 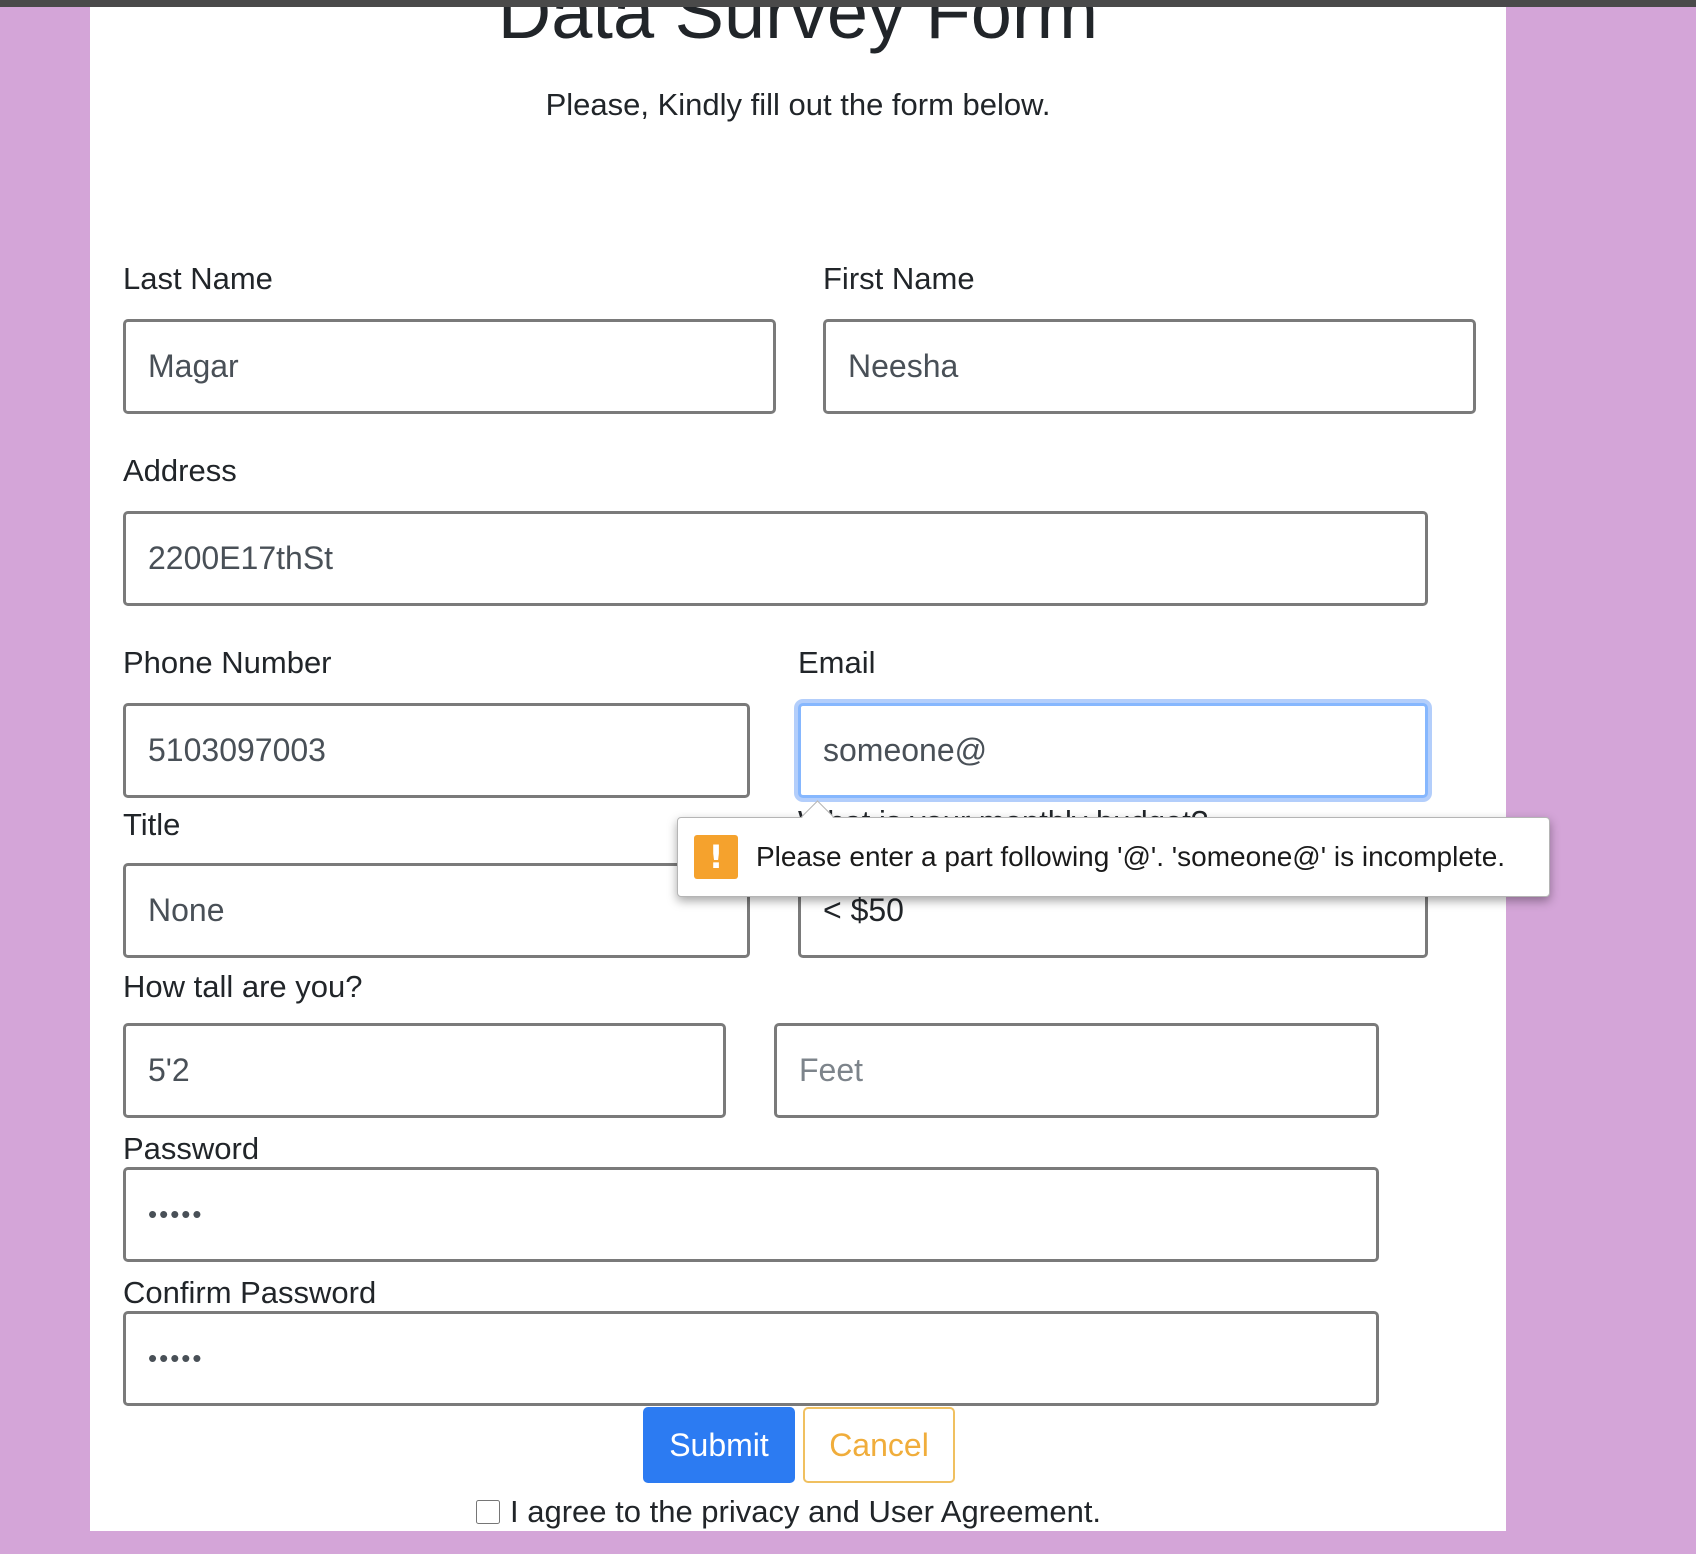 What do you see at coordinates (751, 1214) in the screenshot?
I see `password-input` at bounding box center [751, 1214].